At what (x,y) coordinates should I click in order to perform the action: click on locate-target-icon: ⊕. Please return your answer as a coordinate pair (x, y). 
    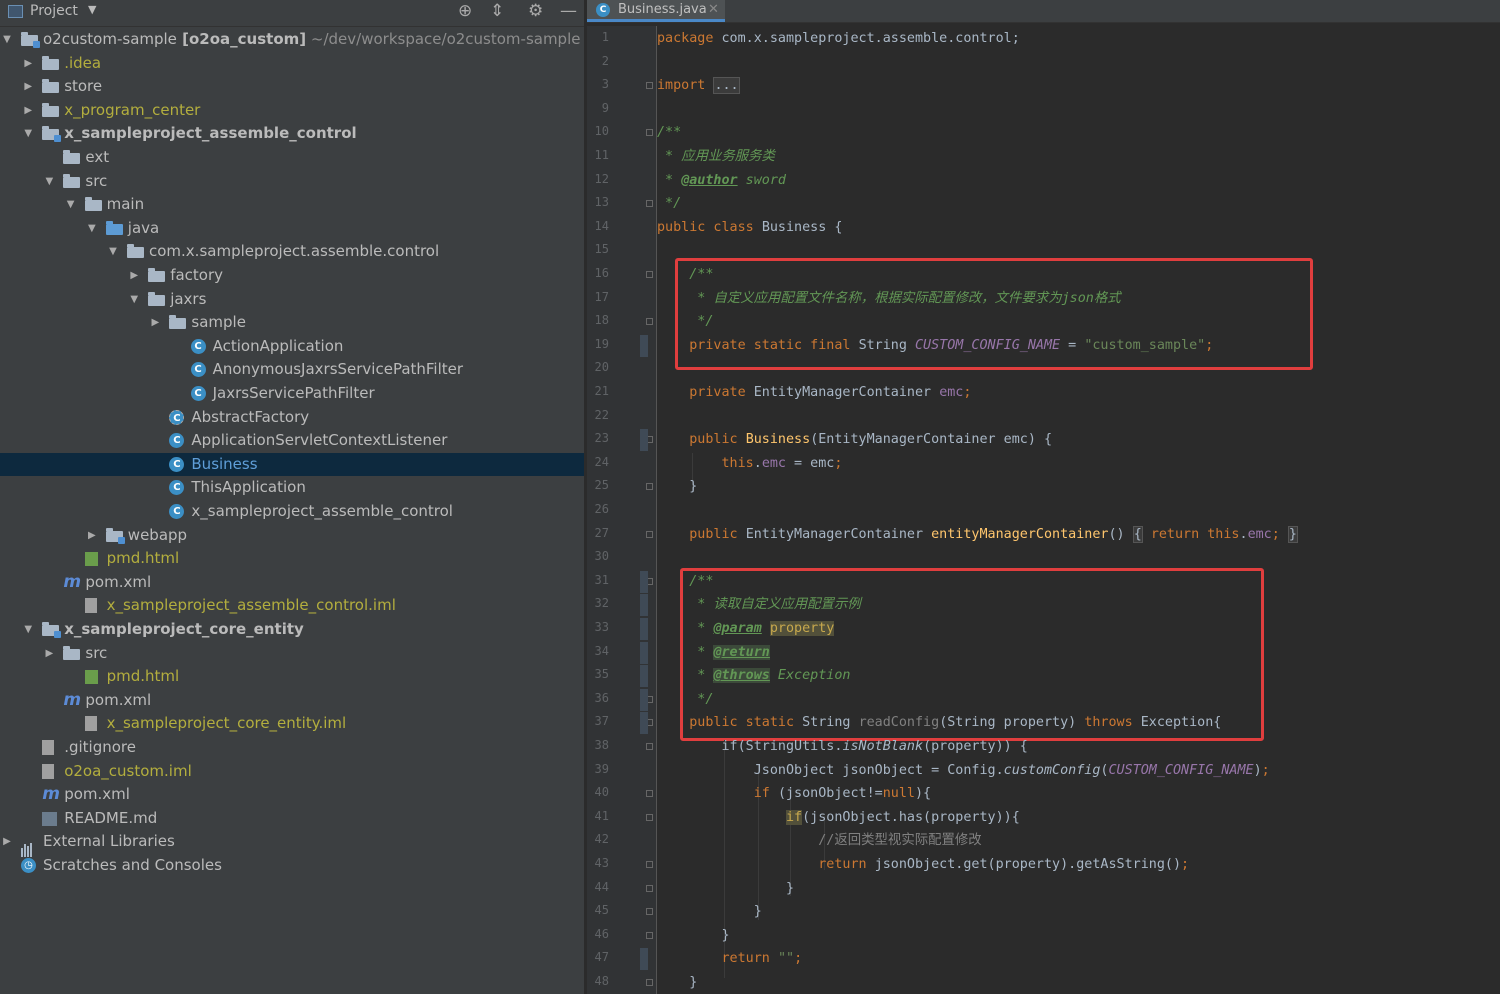
    Looking at the image, I should click on (465, 11).